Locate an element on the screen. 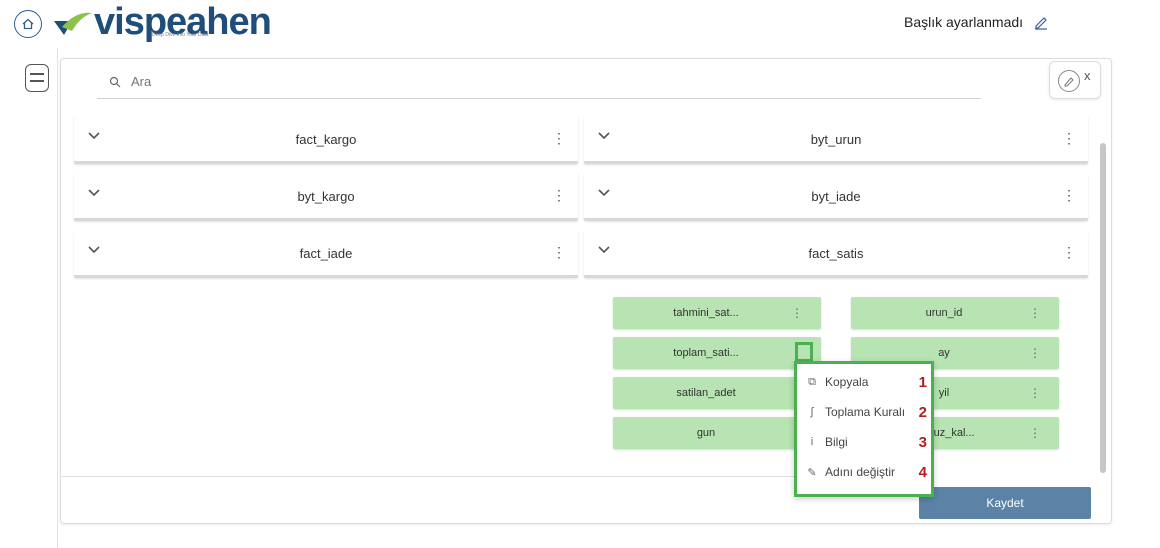  table-name: byt_kargo is located at coordinates (326, 196).